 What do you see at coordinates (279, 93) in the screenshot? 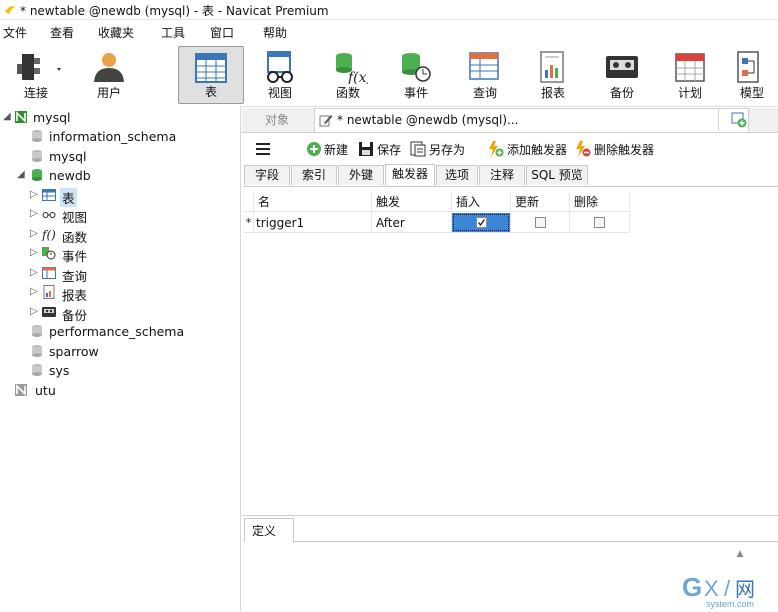
I see `toolbar-label: 视图` at bounding box center [279, 93].